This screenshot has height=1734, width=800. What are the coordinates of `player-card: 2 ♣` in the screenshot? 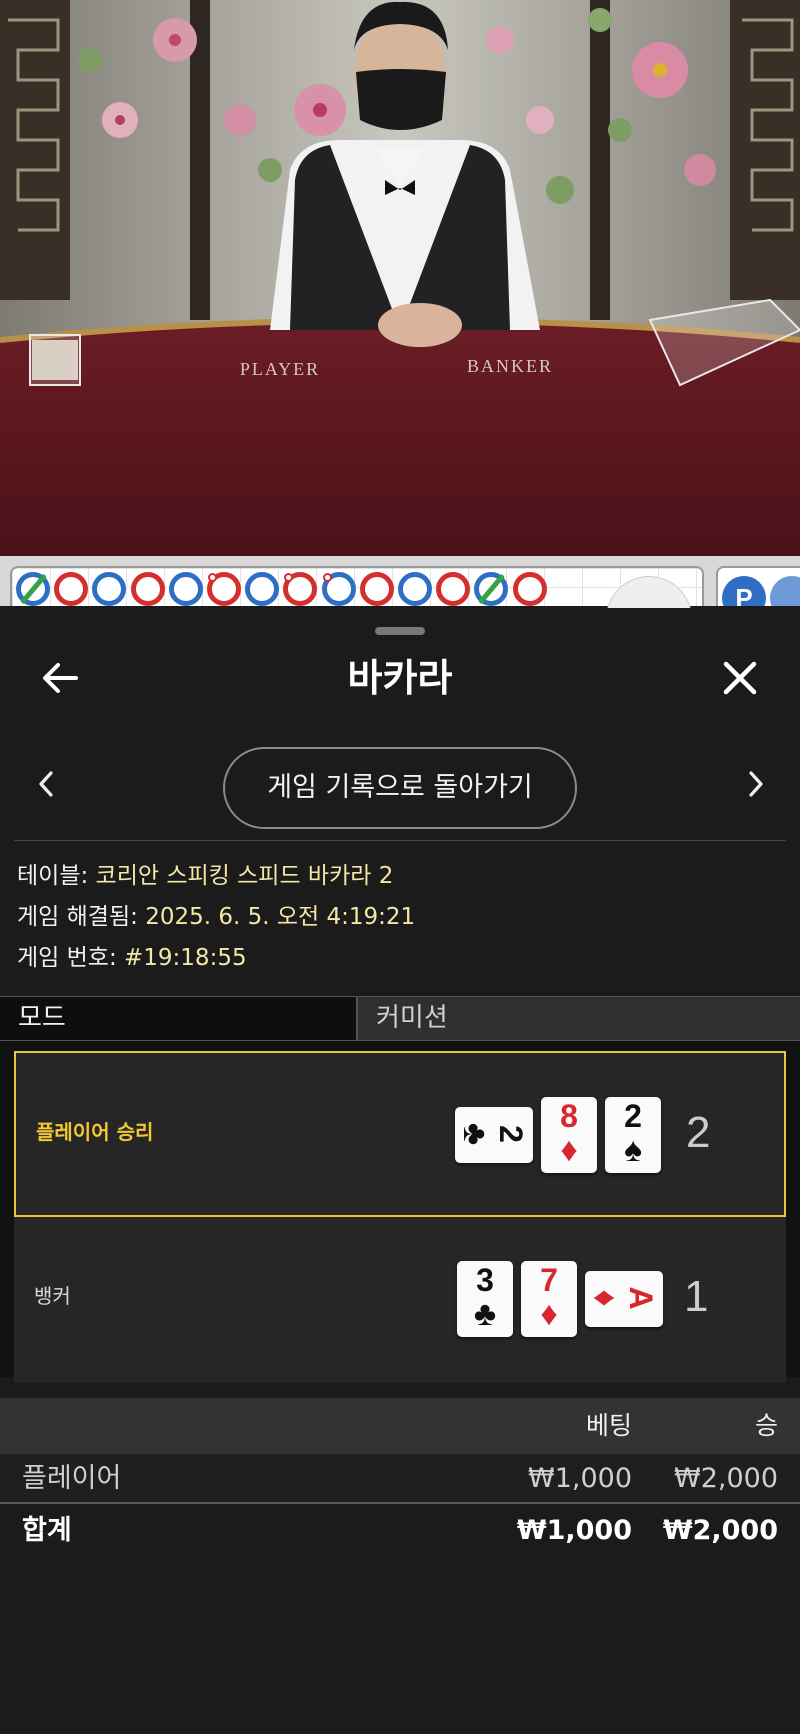 It's located at (494, 1135).